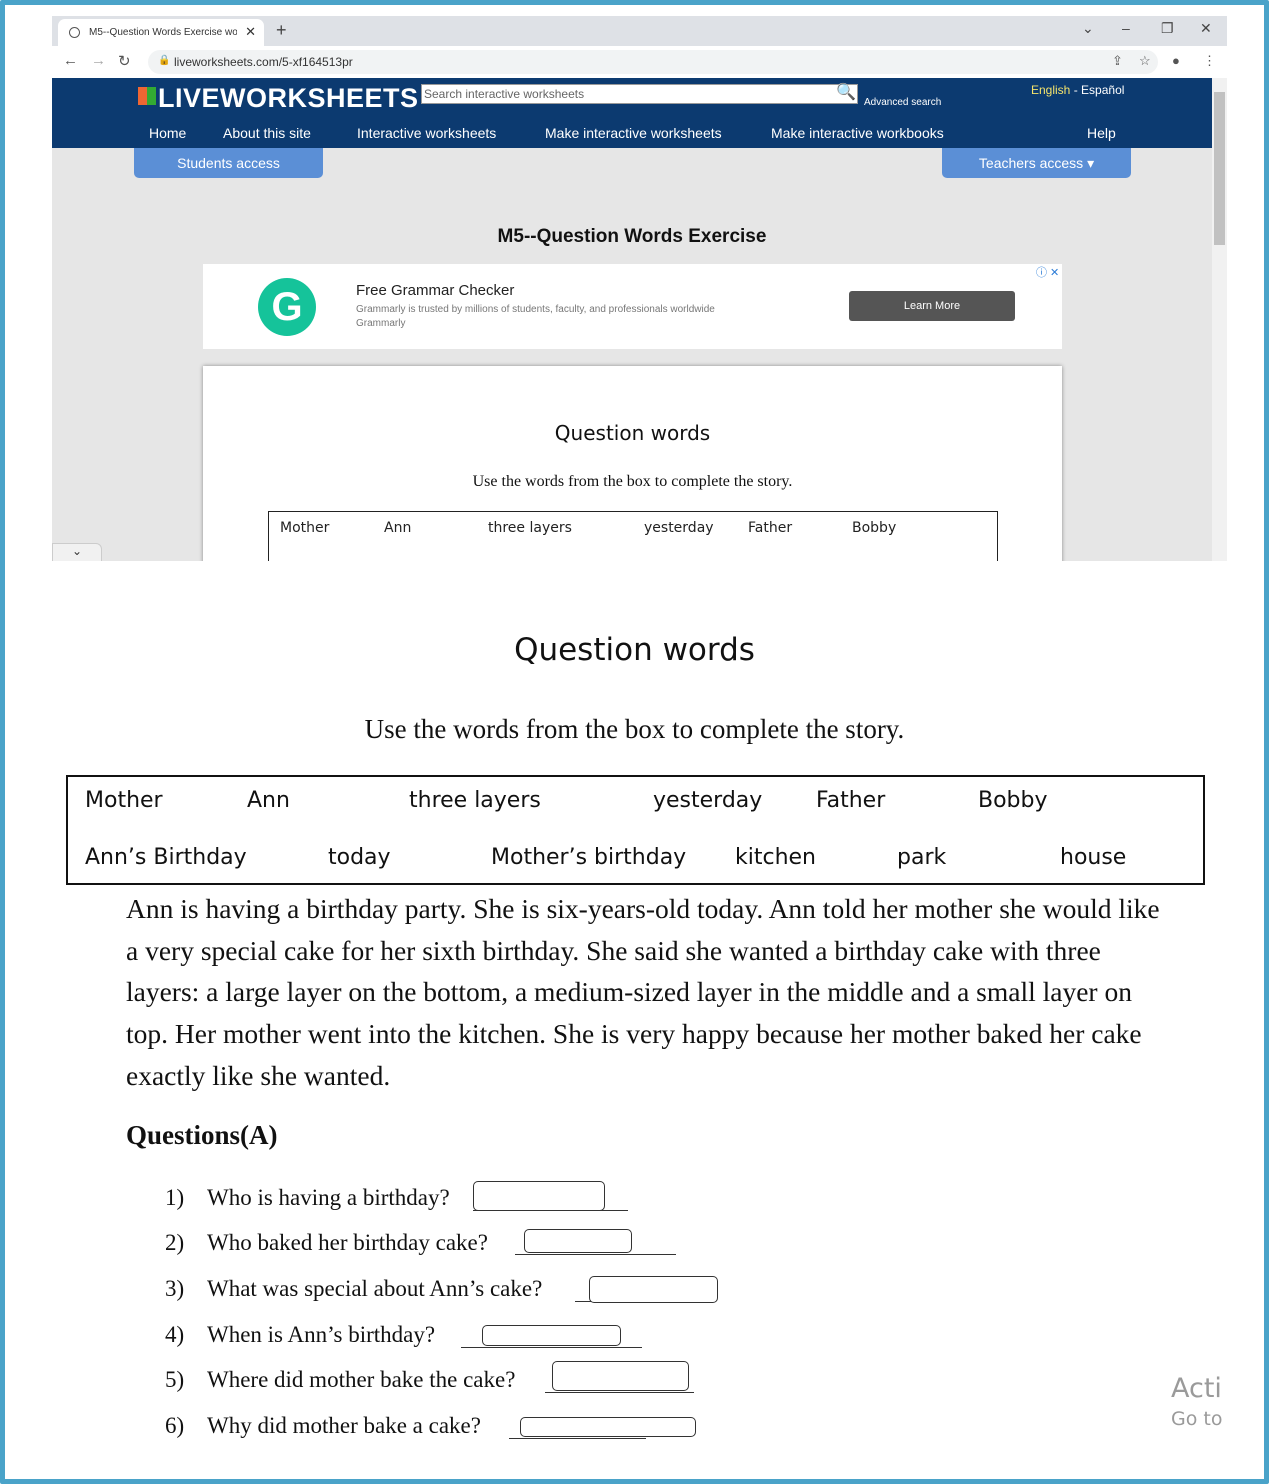 This screenshot has width=1269, height=1484. I want to click on word-box-word: Ann, so click(268, 800).